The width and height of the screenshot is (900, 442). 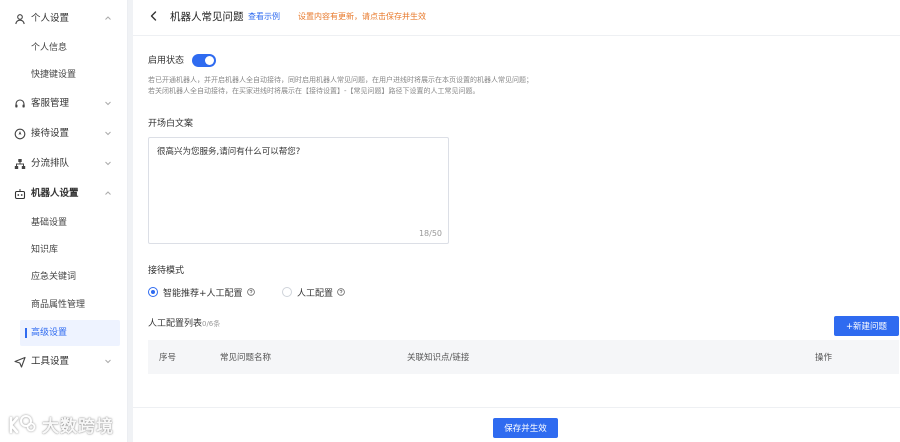 I want to click on mode-radio-smart: 智能推荐+人工配置, so click(x=201, y=292).